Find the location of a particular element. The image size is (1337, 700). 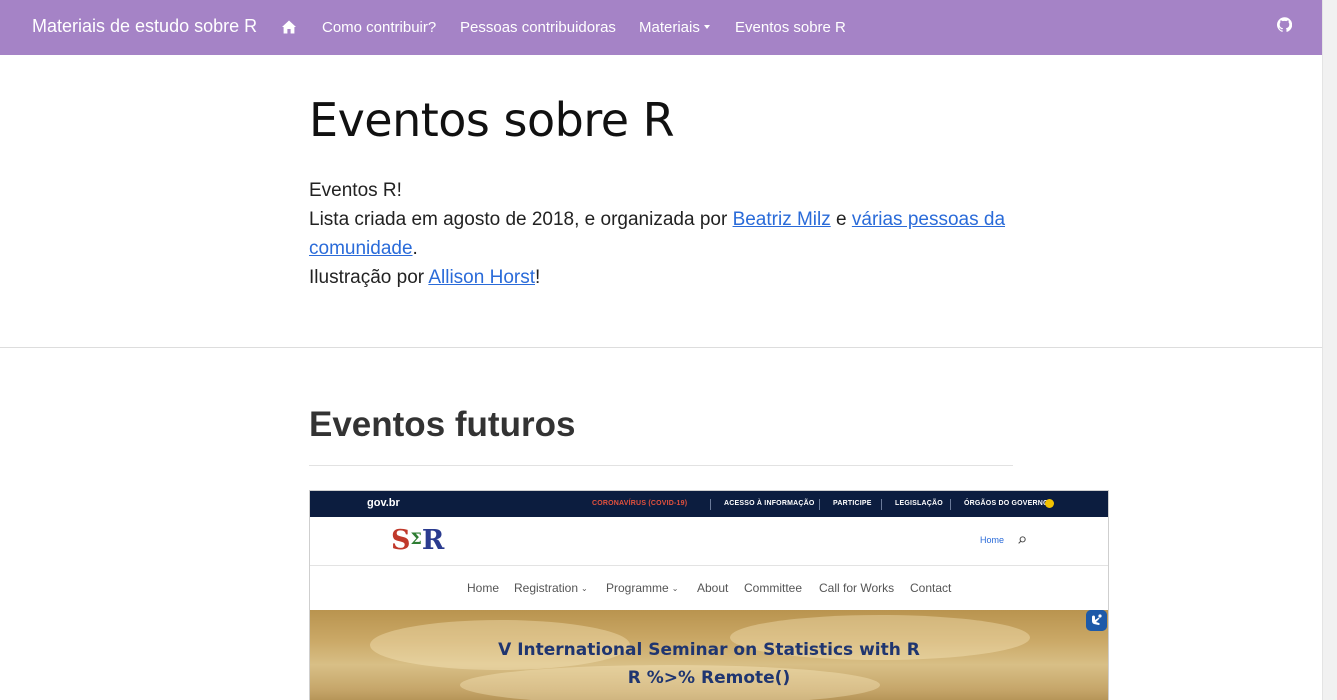

chevron-down-icon is located at coordinates (1049, 503).